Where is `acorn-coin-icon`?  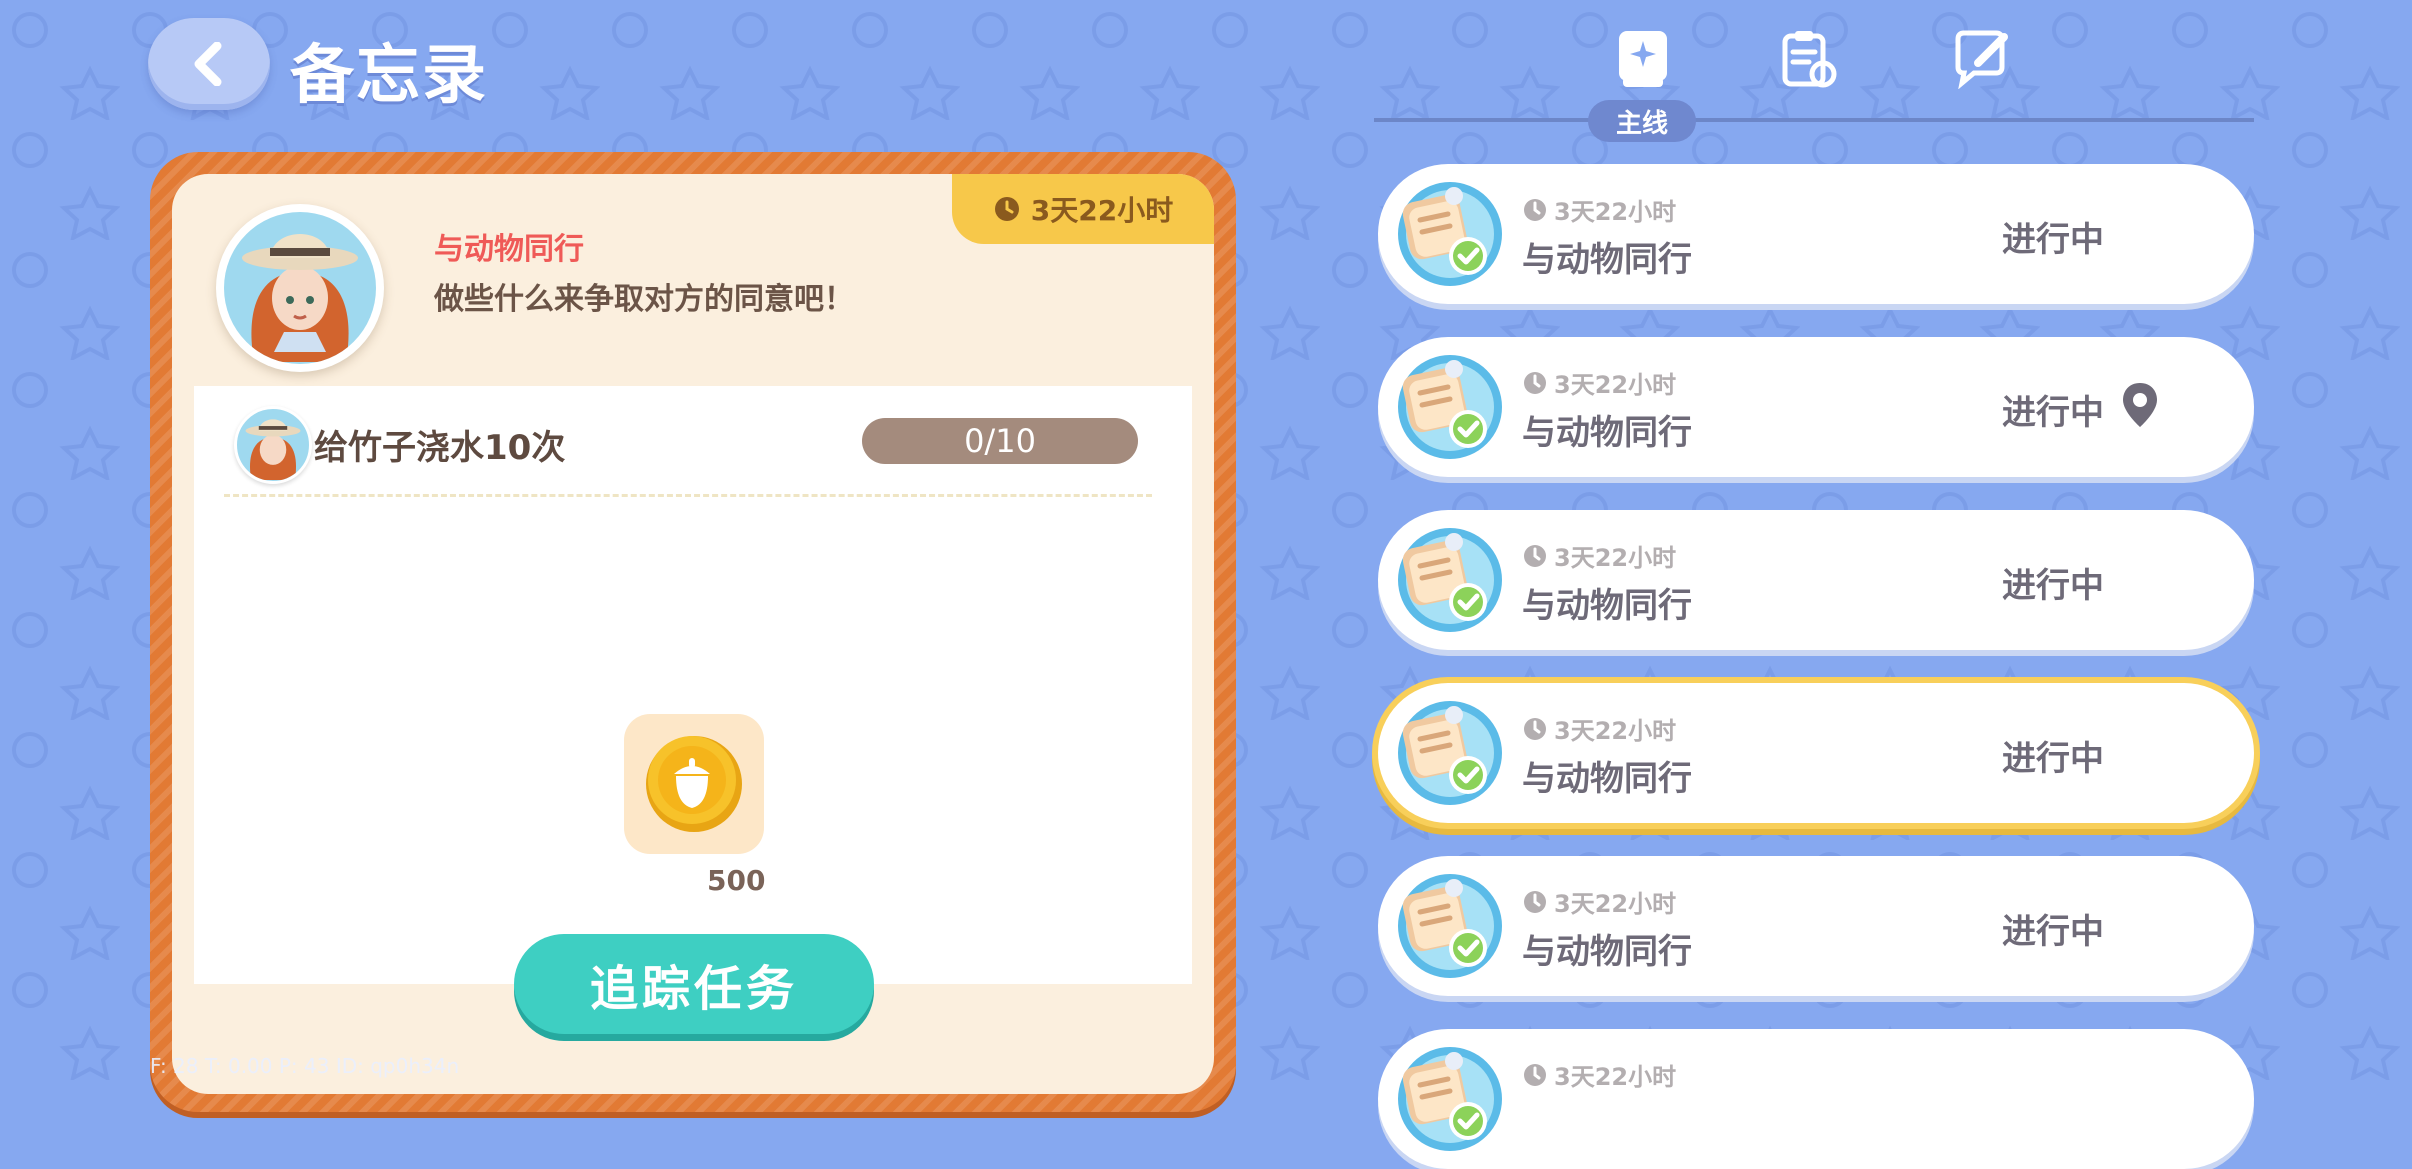
acorn-coin-icon is located at coordinates (694, 784).